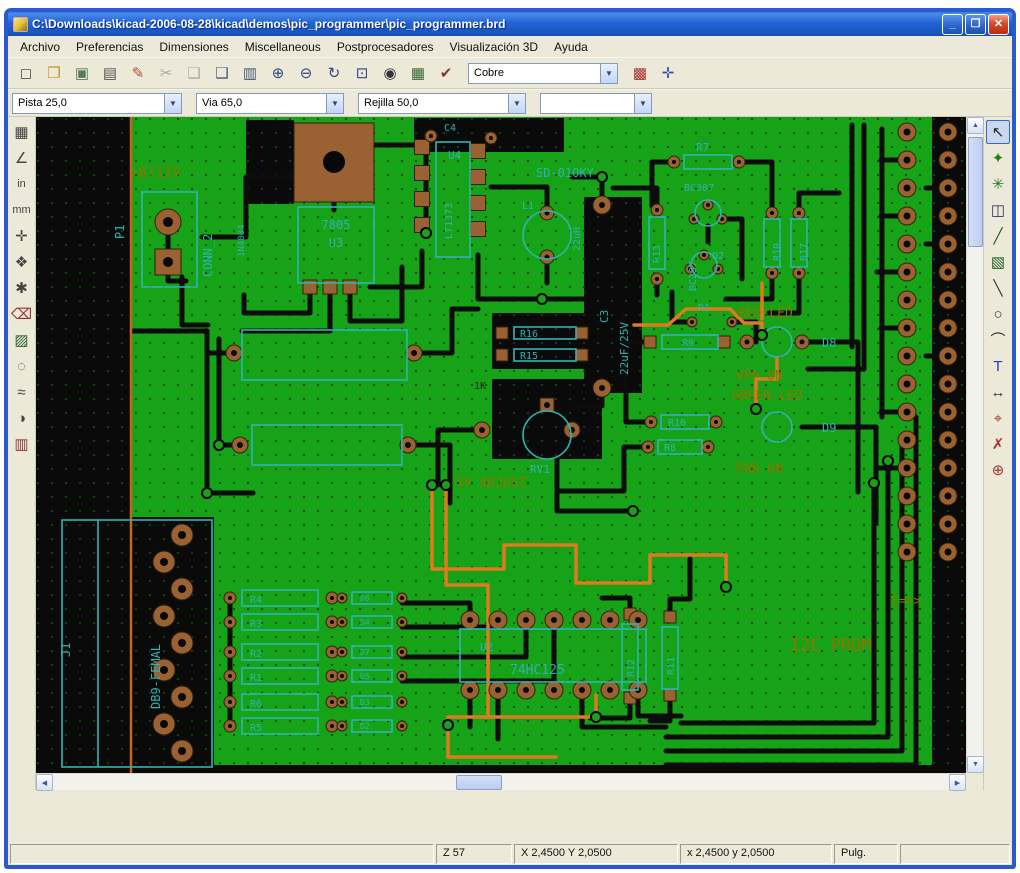 The height and width of the screenshot is (873, 1020). What do you see at coordinates (22, 184) in the screenshot?
I see `units-inches-button: in` at bounding box center [22, 184].